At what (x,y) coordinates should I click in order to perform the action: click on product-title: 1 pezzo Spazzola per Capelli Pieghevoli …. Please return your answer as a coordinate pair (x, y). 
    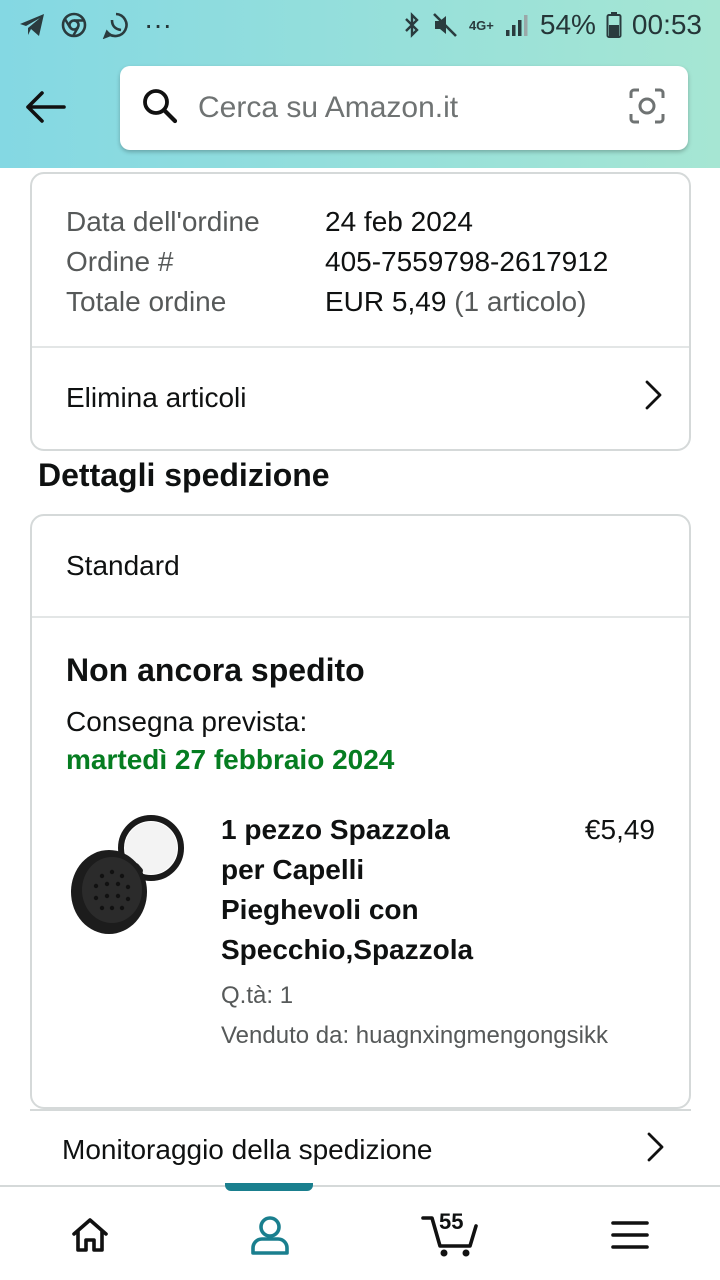
    Looking at the image, I should click on (361, 890).